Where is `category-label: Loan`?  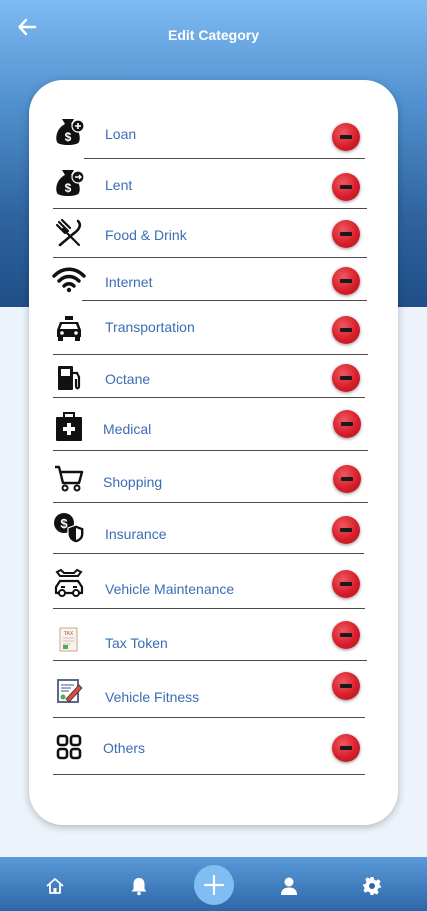
category-label: Loan is located at coordinates (121, 134).